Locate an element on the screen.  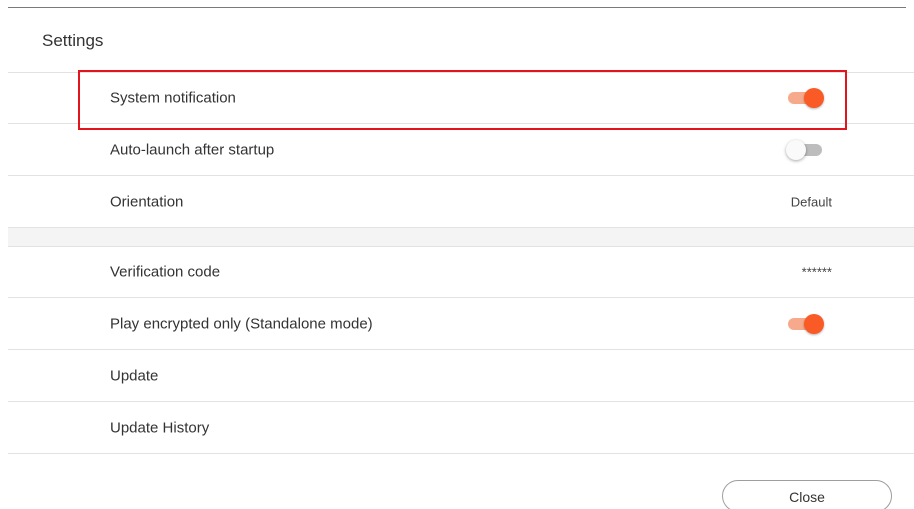
setting-row-auto-launch: Auto-launch after startup is located at coordinates (461, 150).